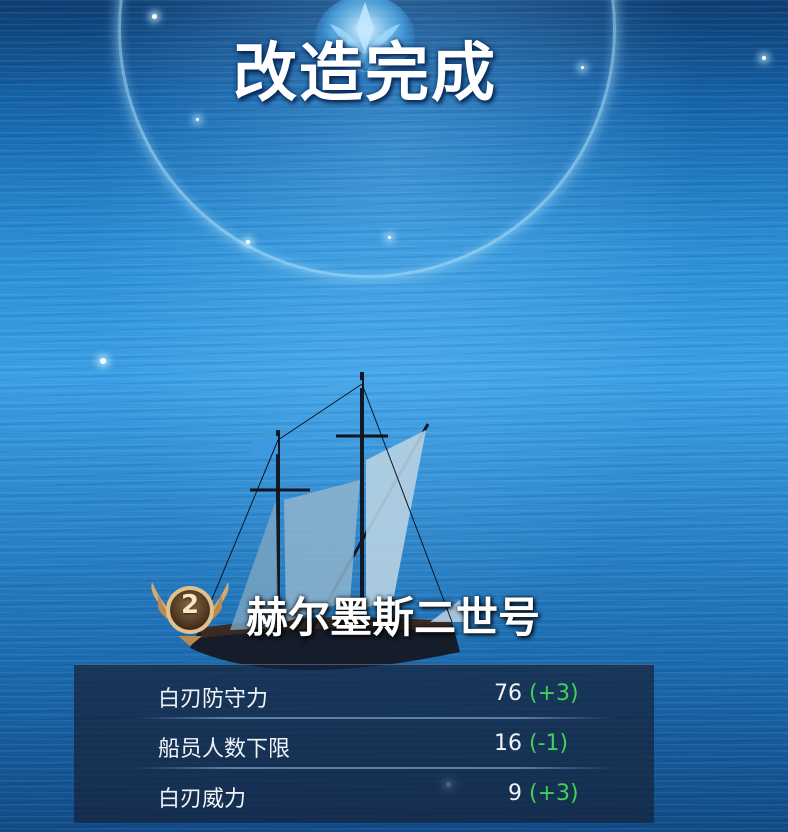 This screenshot has height=832, width=788. I want to click on ship-header: 2 赫尔墨斯二世号, so click(378, 612).